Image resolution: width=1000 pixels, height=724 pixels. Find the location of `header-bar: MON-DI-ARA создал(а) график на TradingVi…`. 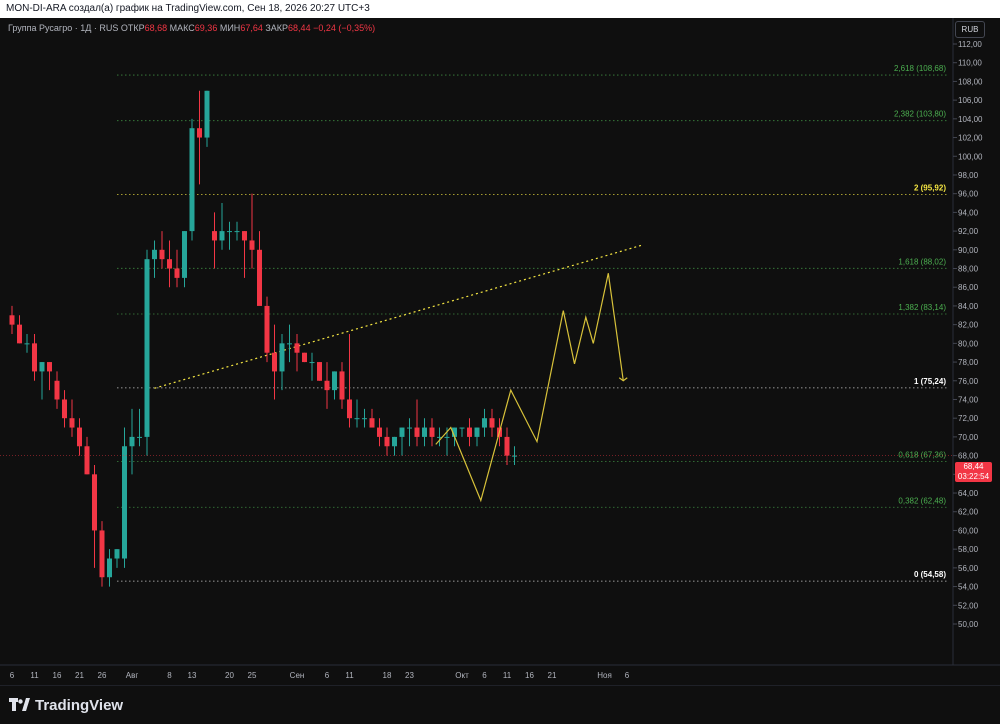

header-bar: MON-DI-ARA создал(а) график на TradingVi… is located at coordinates (500, 9).